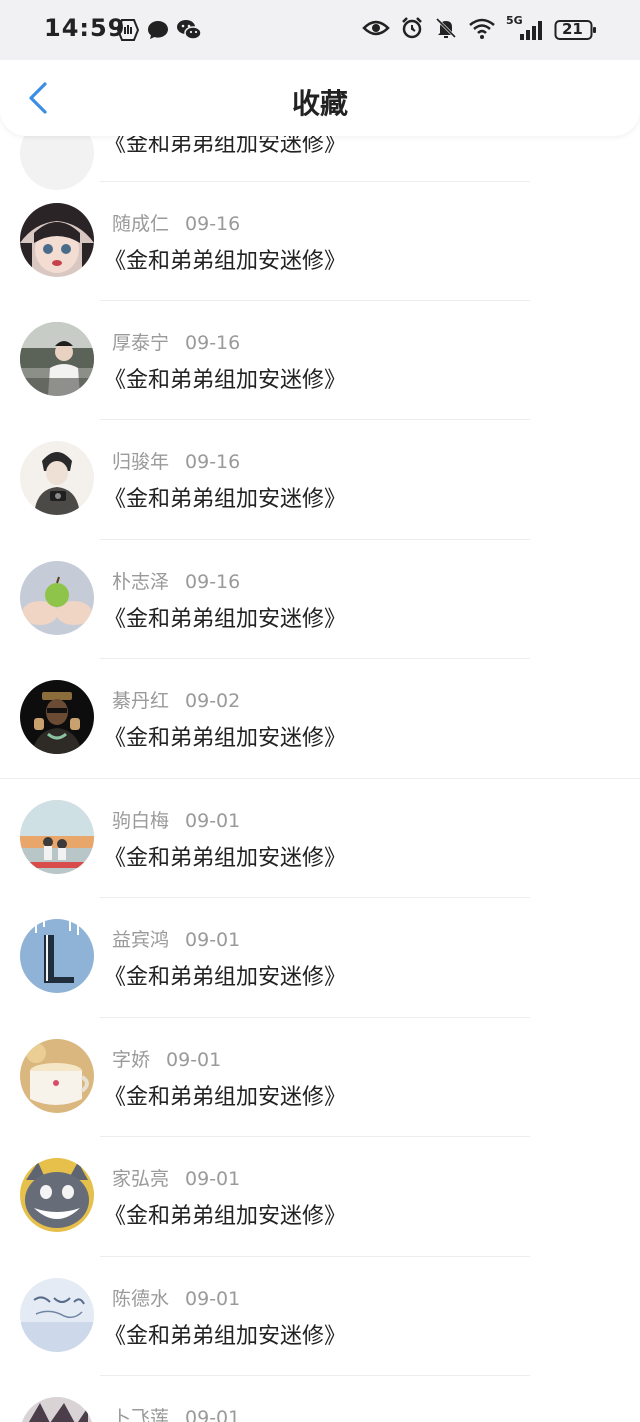 This screenshot has width=640, height=1422. Describe the element at coordinates (213, 701) in the screenshot. I see `item-date: 09-02` at that location.